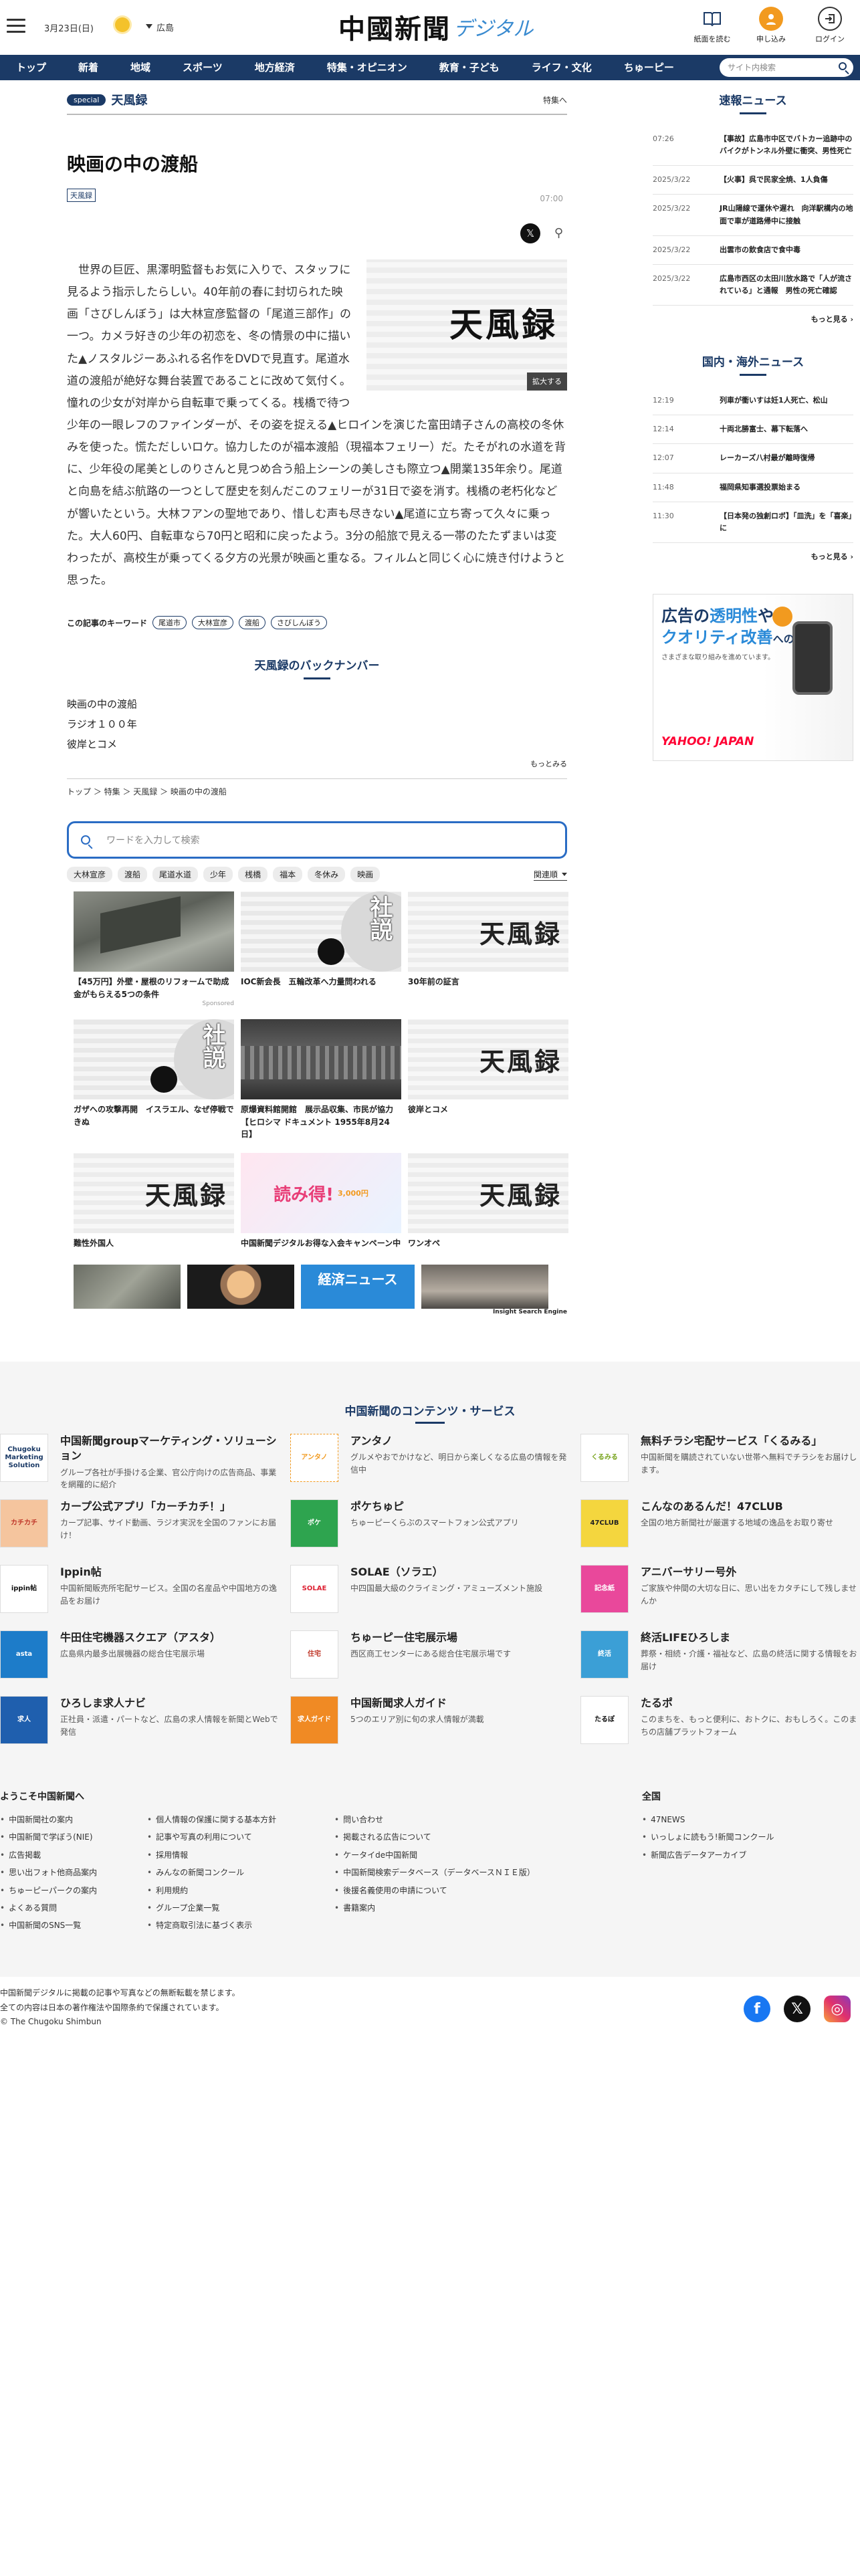 This screenshot has width=860, height=2576. I want to click on search-tag: 福本, so click(288, 875).